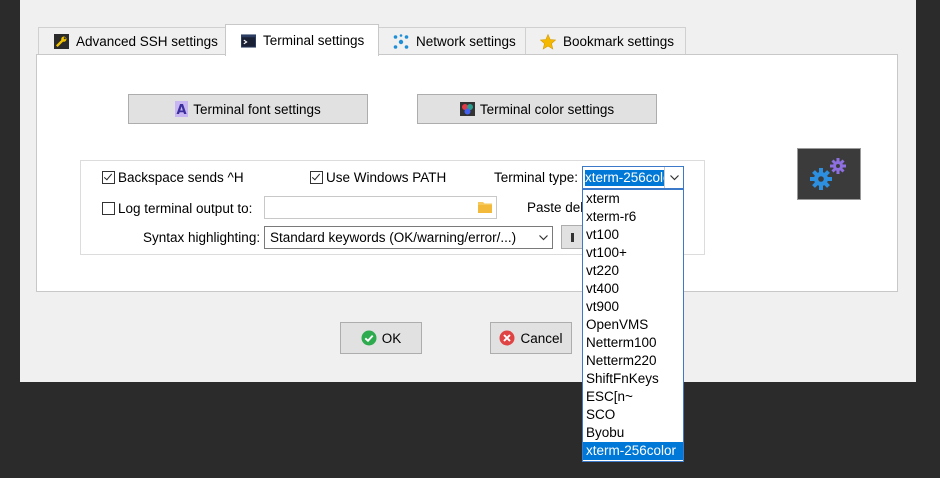 The image size is (940, 478). What do you see at coordinates (625, 177) in the screenshot?
I see `terminal-type-value: xterm-256color` at bounding box center [625, 177].